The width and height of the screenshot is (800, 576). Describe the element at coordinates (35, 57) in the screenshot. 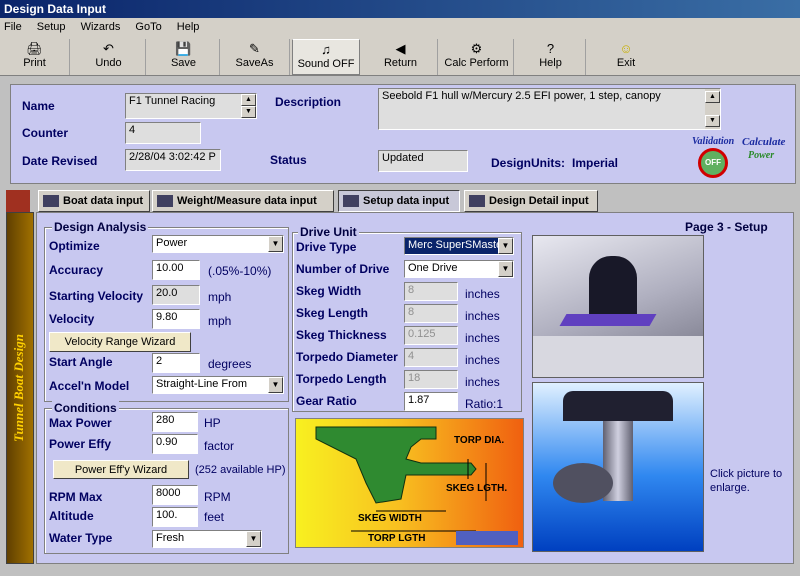

I see `print-button: 🖨 Print` at that location.